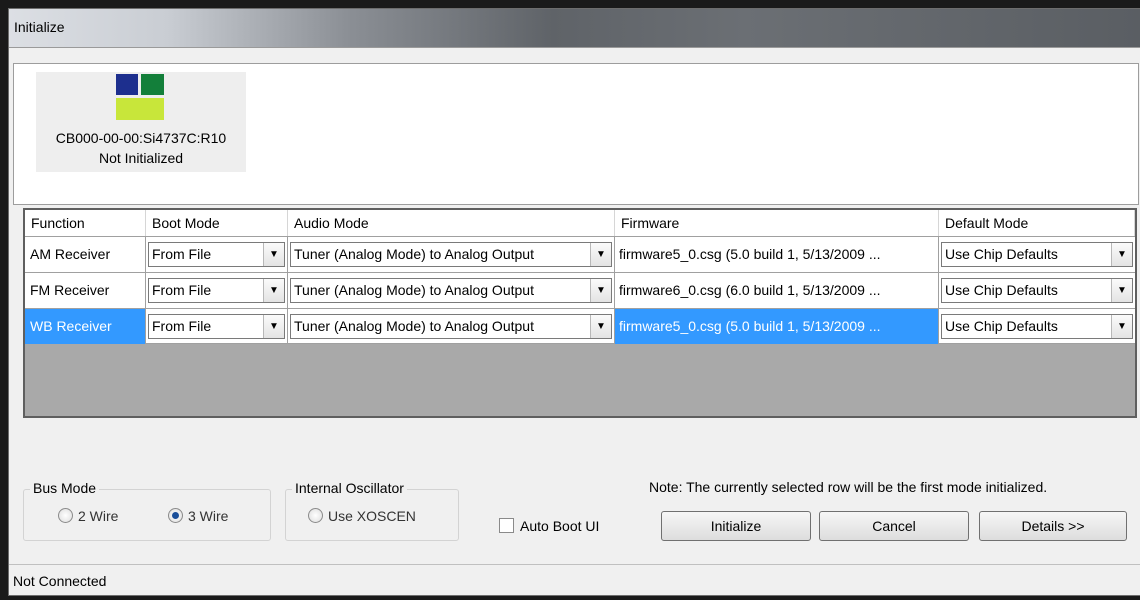  Describe the element at coordinates (39, 27) in the screenshot. I see `window-title: Initialize` at that location.